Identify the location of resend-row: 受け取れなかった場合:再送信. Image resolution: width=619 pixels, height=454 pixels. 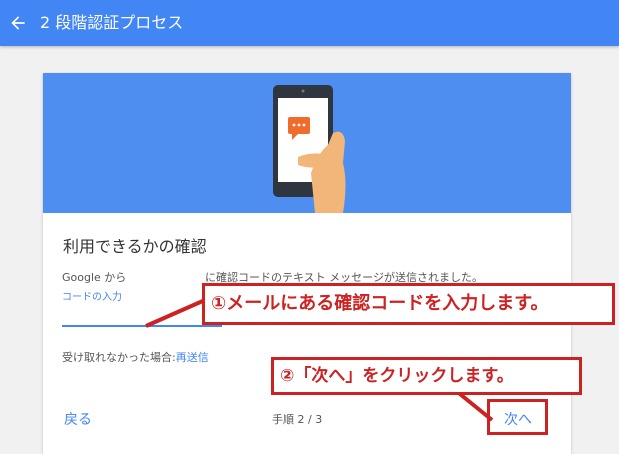
(135, 357).